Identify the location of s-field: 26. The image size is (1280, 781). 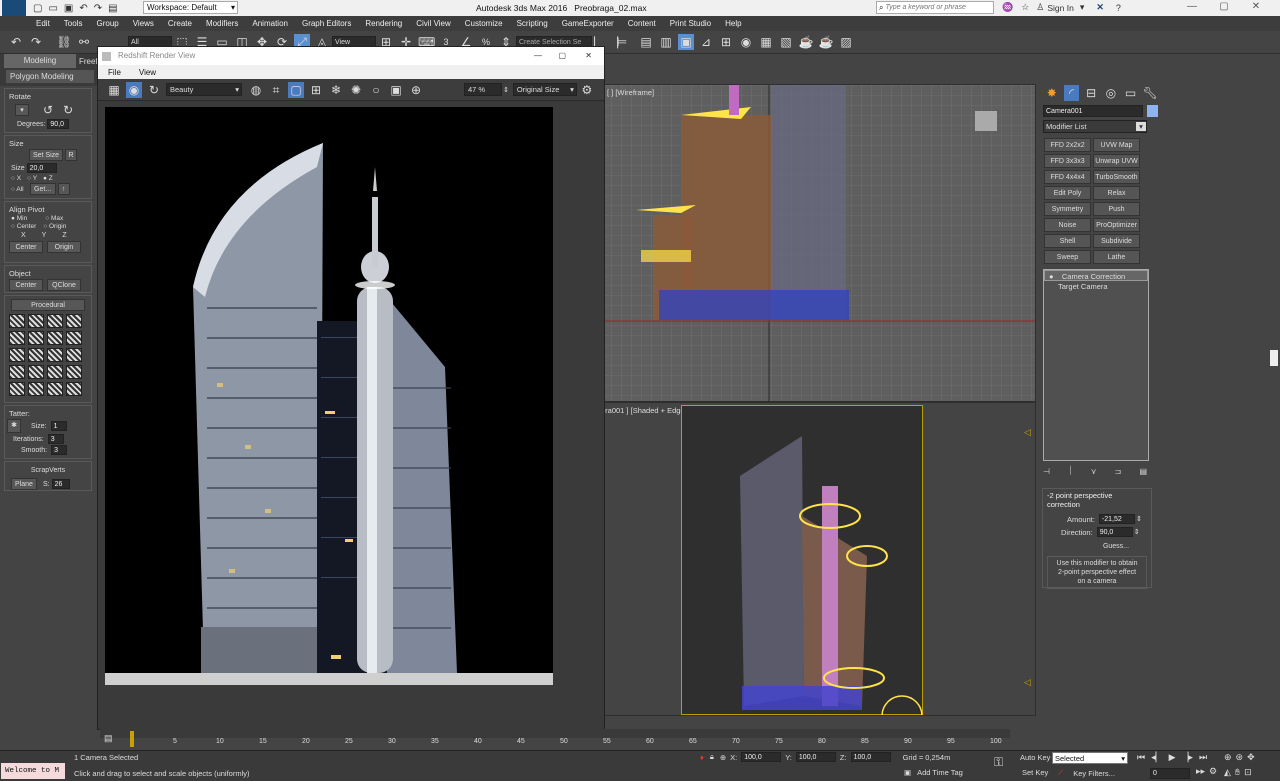
(60, 484).